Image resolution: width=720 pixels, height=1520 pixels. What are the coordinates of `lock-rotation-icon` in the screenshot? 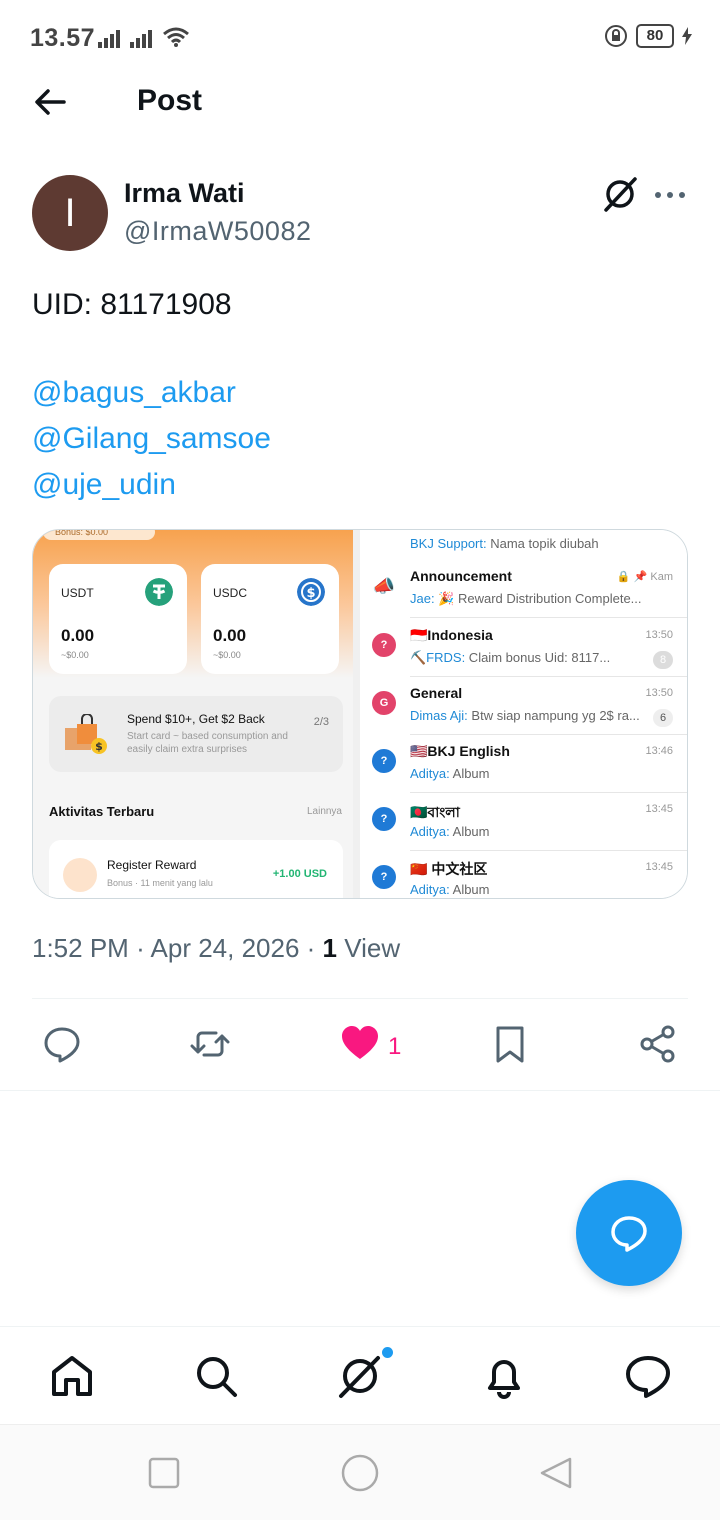 It's located at (616, 36).